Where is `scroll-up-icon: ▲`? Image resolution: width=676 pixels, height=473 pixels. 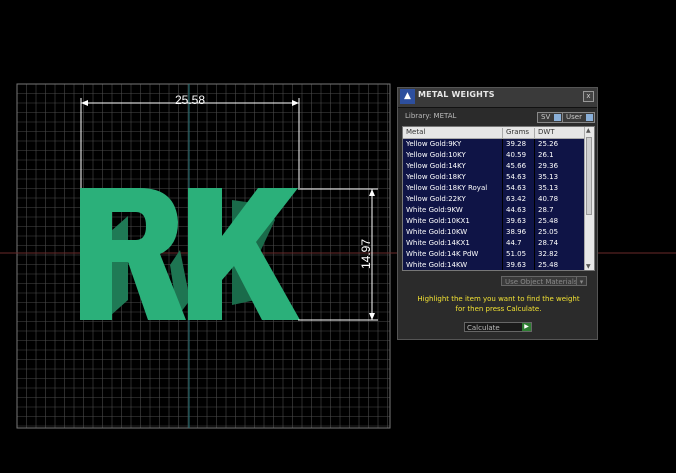 scroll-up-icon: ▲ is located at coordinates (588, 130).